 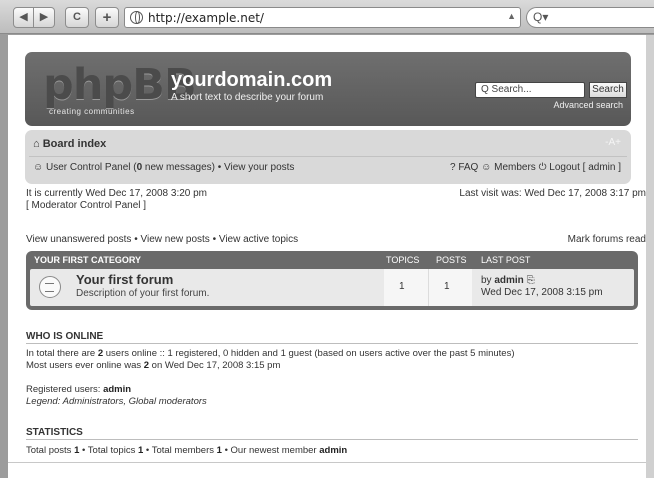 What do you see at coordinates (515, 167) in the screenshot?
I see `members-link: Members` at bounding box center [515, 167].